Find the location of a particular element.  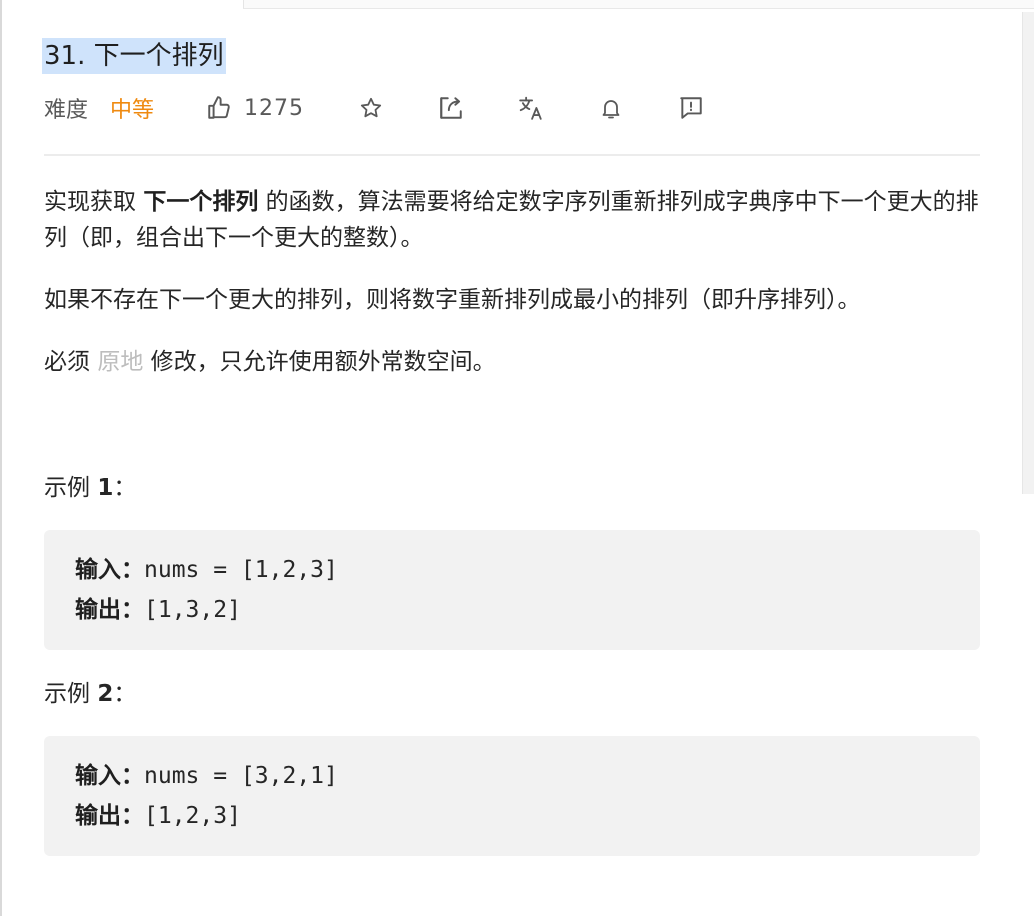

scrollbar-thumb is located at coordinates (1028, 253).